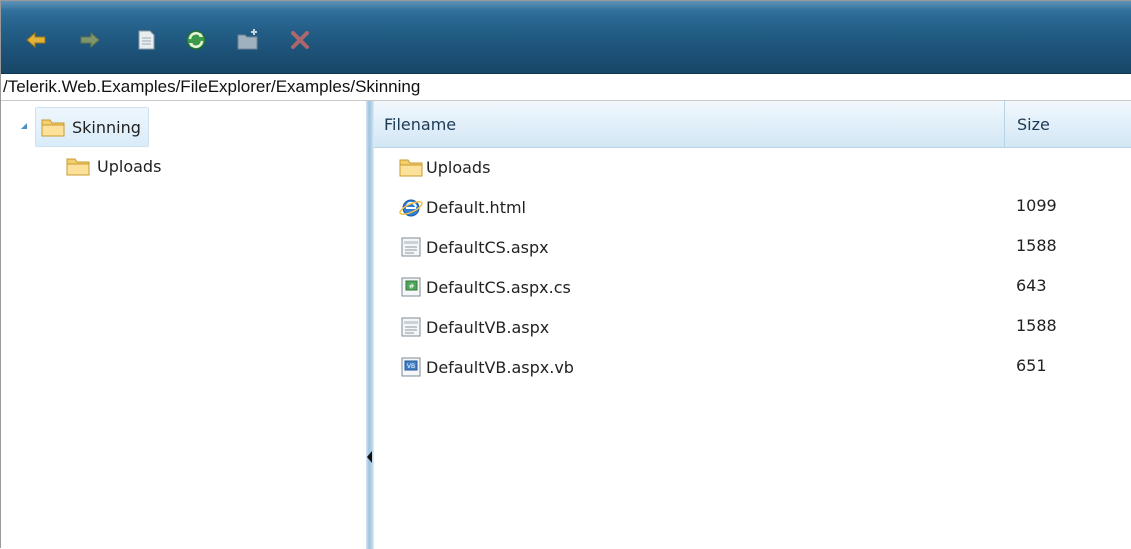 The image size is (1131, 549). What do you see at coordinates (752, 367) in the screenshot?
I see `table-row: VB DefaultVB.aspx.vb 651` at bounding box center [752, 367].